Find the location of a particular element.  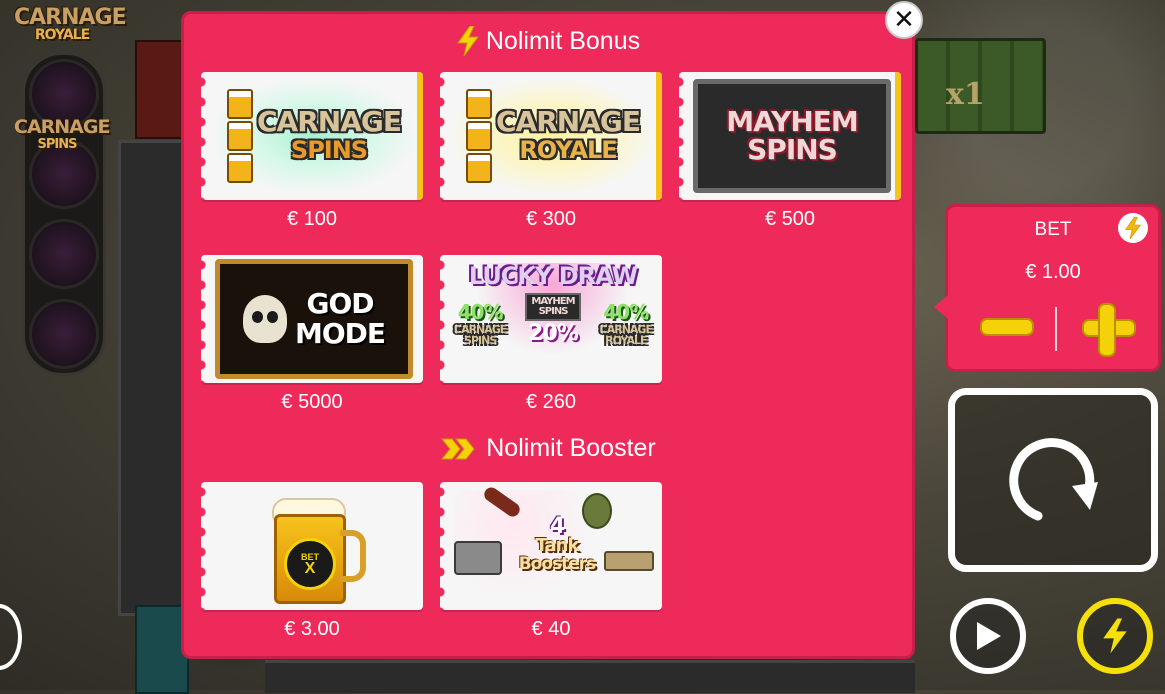

tank-line1: Tank is located at coordinates (557, 545).